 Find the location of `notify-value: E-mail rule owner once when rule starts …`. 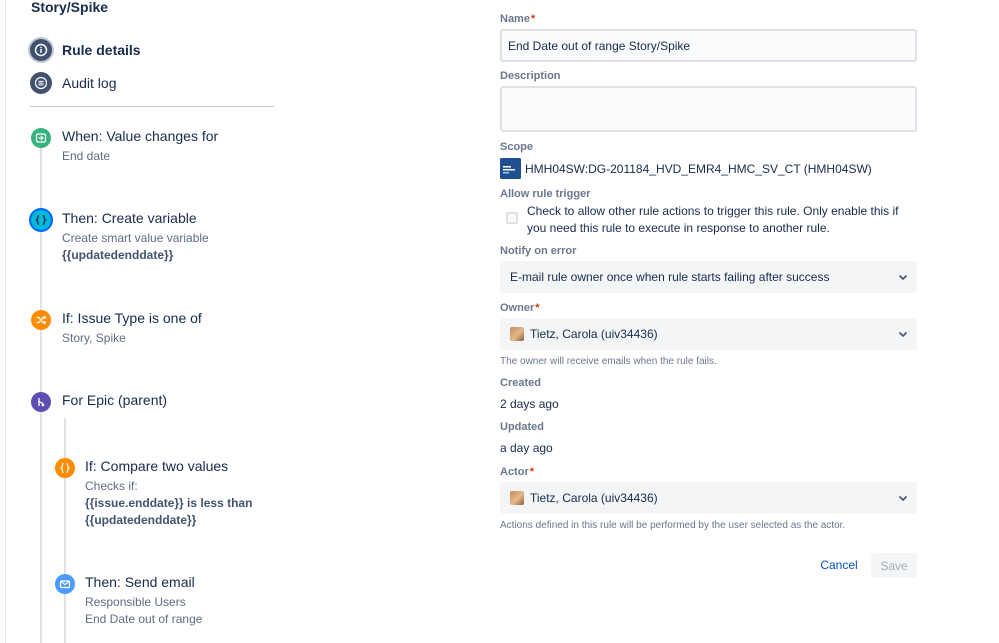

notify-value: E-mail rule owner once when rule starts … is located at coordinates (670, 277).